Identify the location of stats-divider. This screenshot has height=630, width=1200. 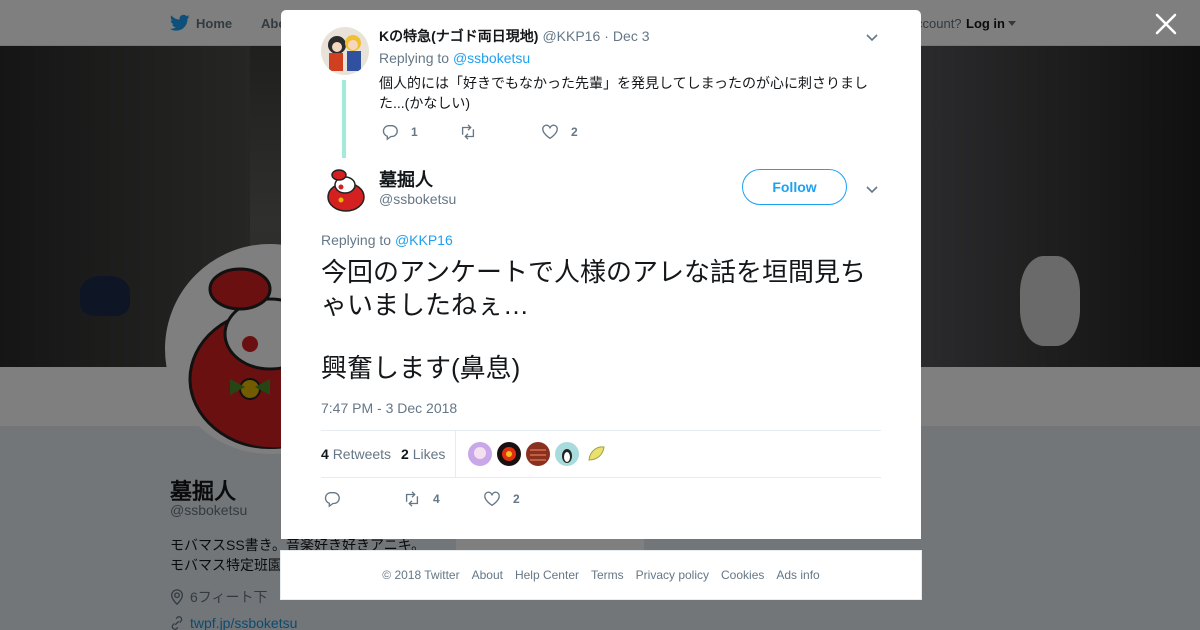
(455, 454).